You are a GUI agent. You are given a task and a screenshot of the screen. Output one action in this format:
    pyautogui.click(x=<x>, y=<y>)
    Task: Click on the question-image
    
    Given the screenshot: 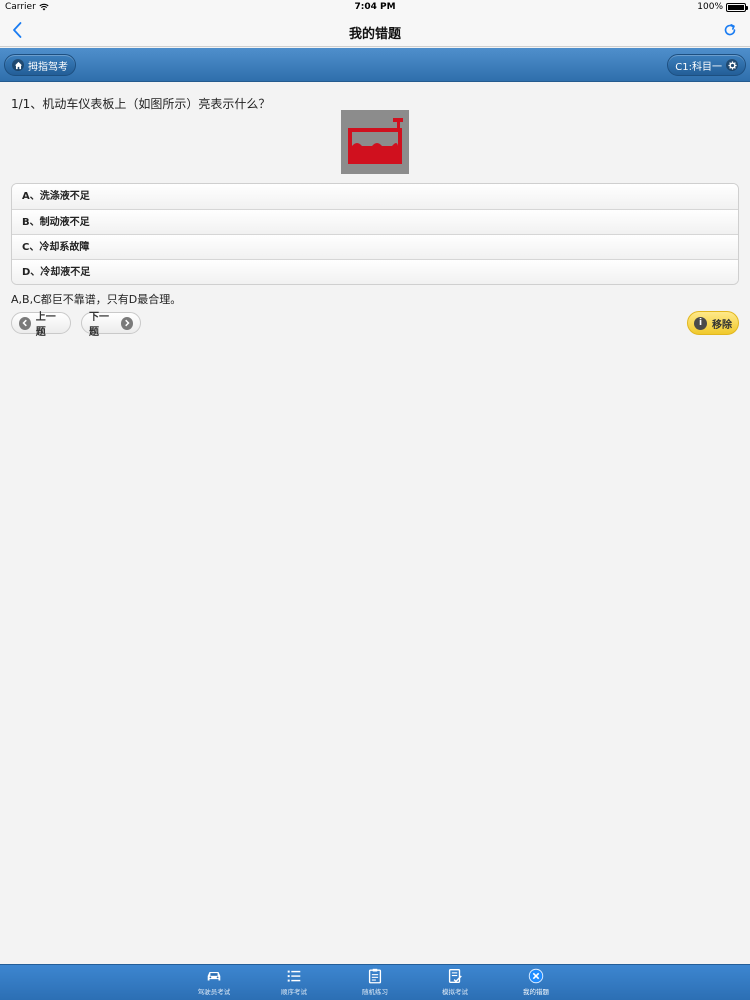 What is the action you would take?
    pyautogui.click(x=375, y=142)
    